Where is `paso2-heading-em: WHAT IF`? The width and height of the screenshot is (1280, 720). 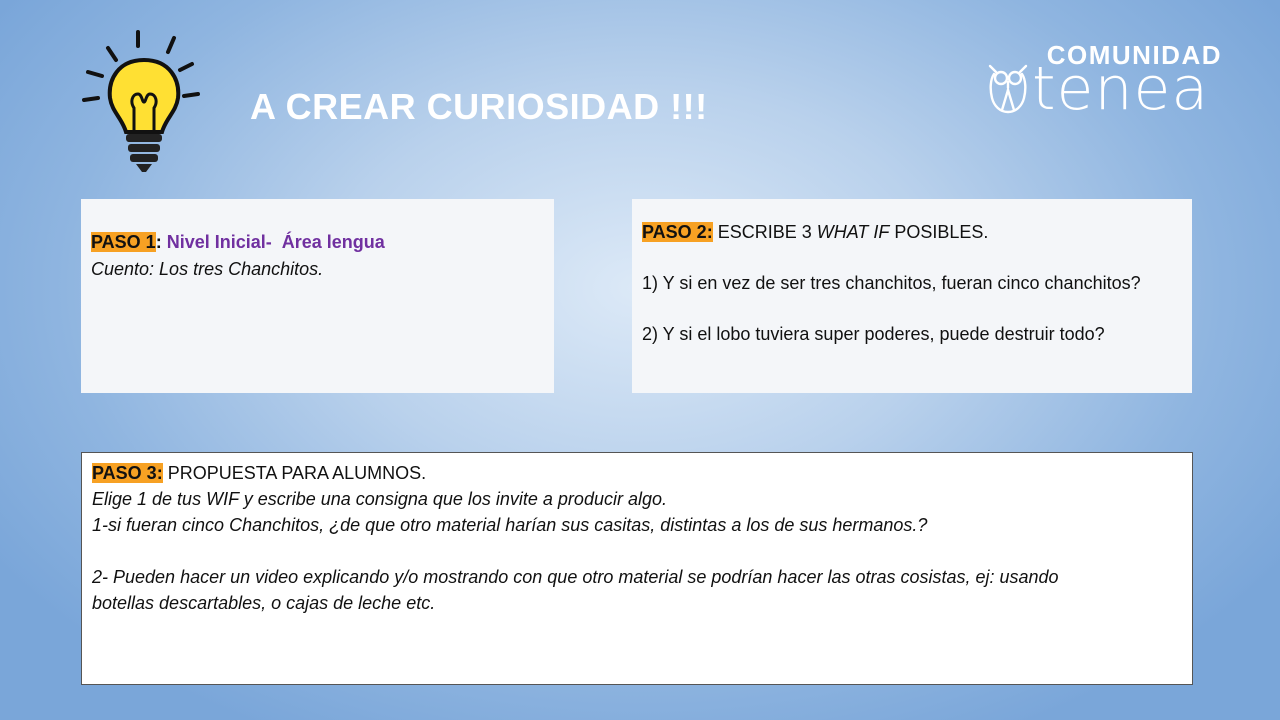 paso2-heading-em: WHAT IF is located at coordinates (853, 232).